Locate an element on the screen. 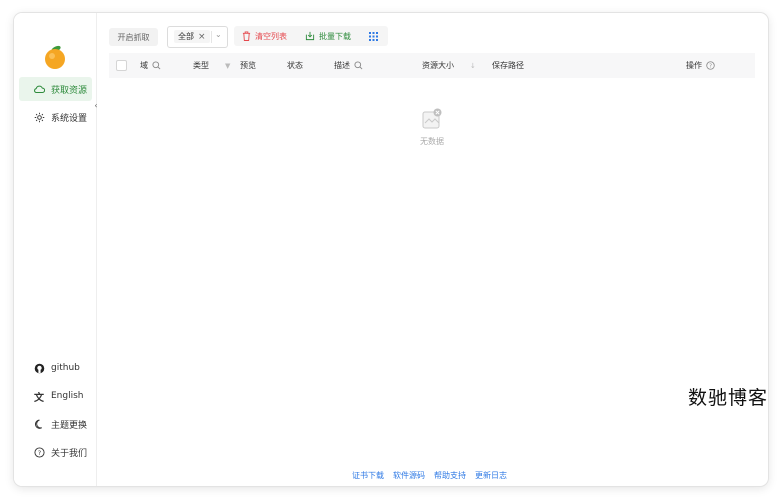 The image size is (782, 500). sidebar-item-label: 关于我们 is located at coordinates (69, 453).